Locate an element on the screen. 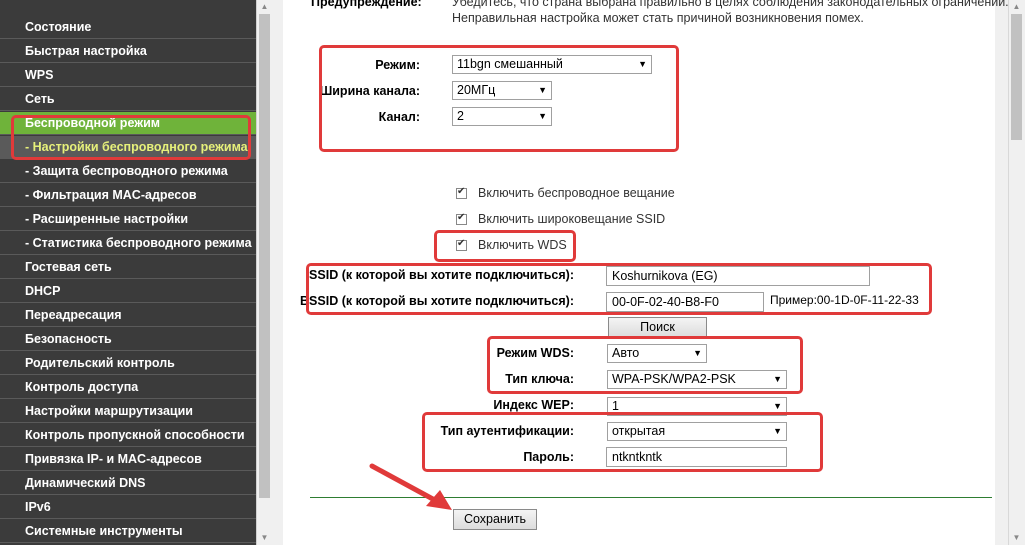  channel-width-select: 20МГц ▼ is located at coordinates (502, 90).